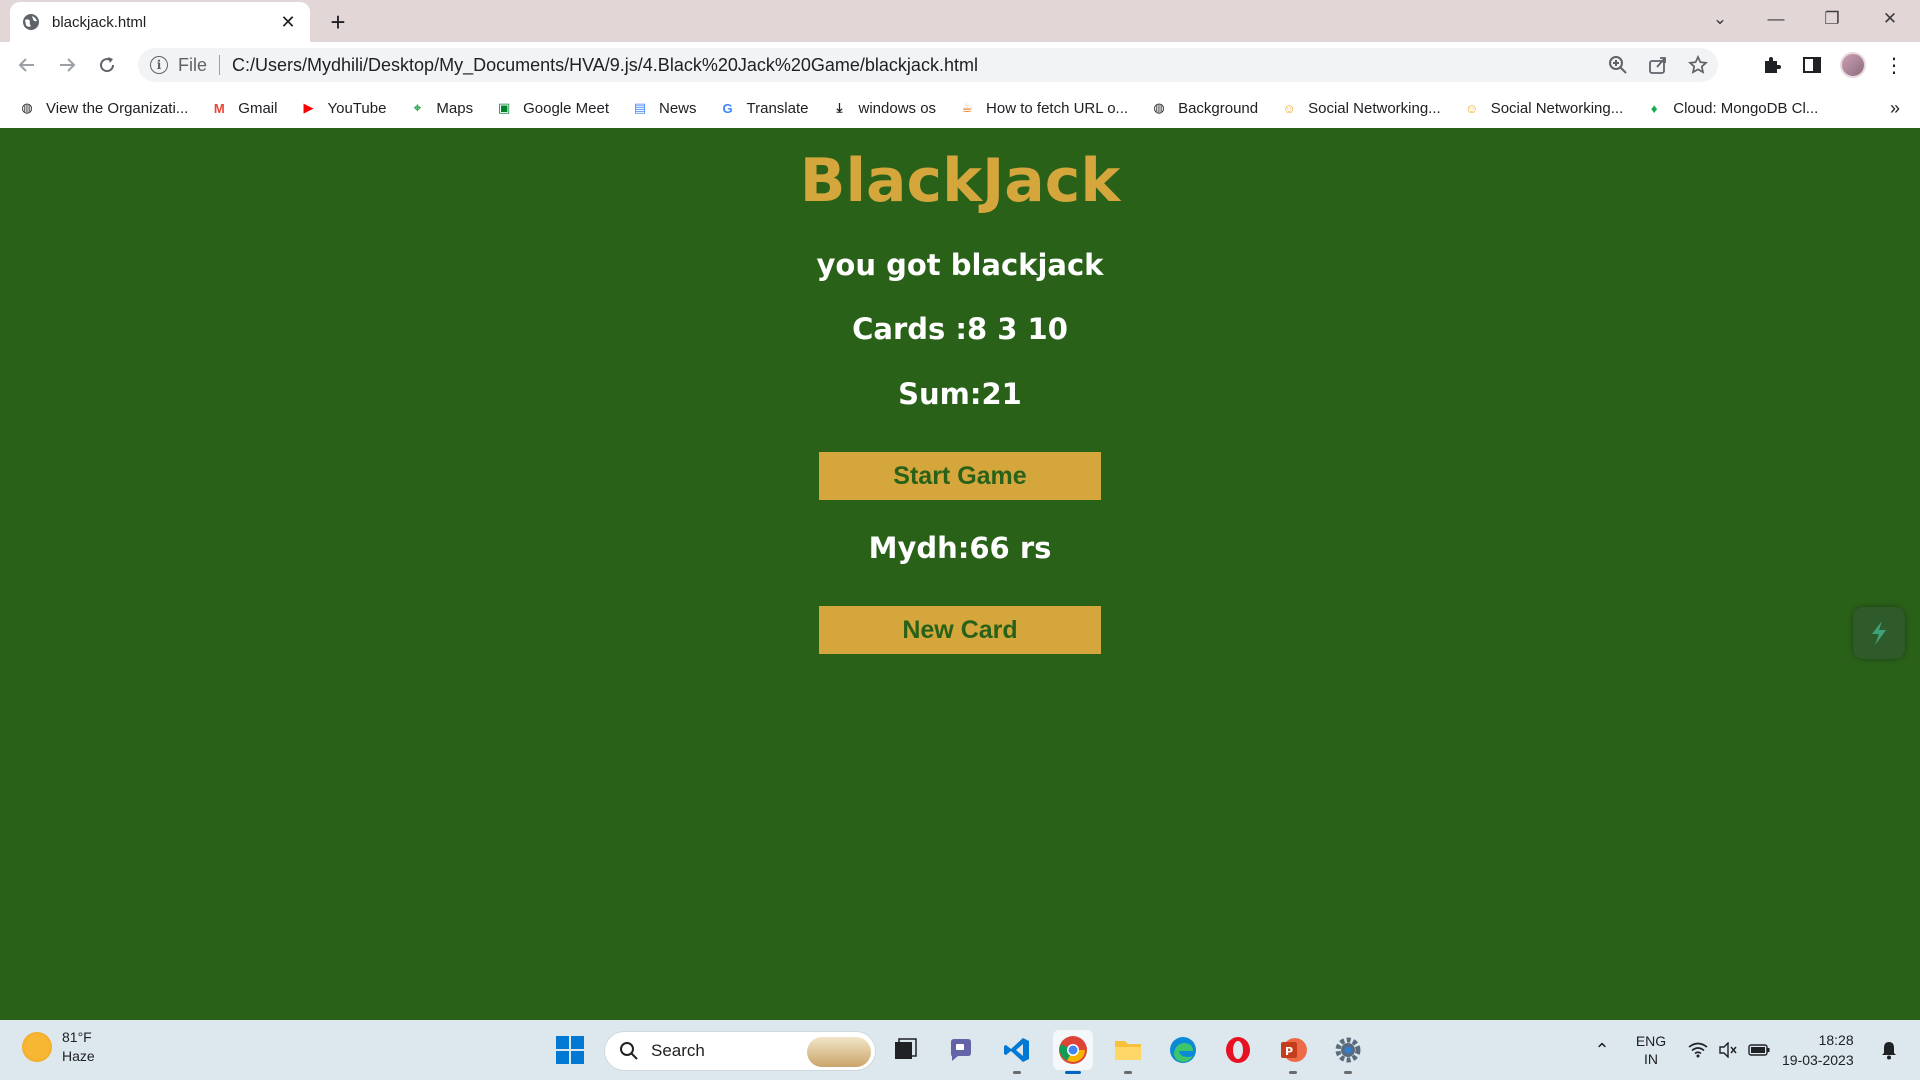  What do you see at coordinates (960, 265) in the screenshot?
I see `game-message: you got blackjack` at bounding box center [960, 265].